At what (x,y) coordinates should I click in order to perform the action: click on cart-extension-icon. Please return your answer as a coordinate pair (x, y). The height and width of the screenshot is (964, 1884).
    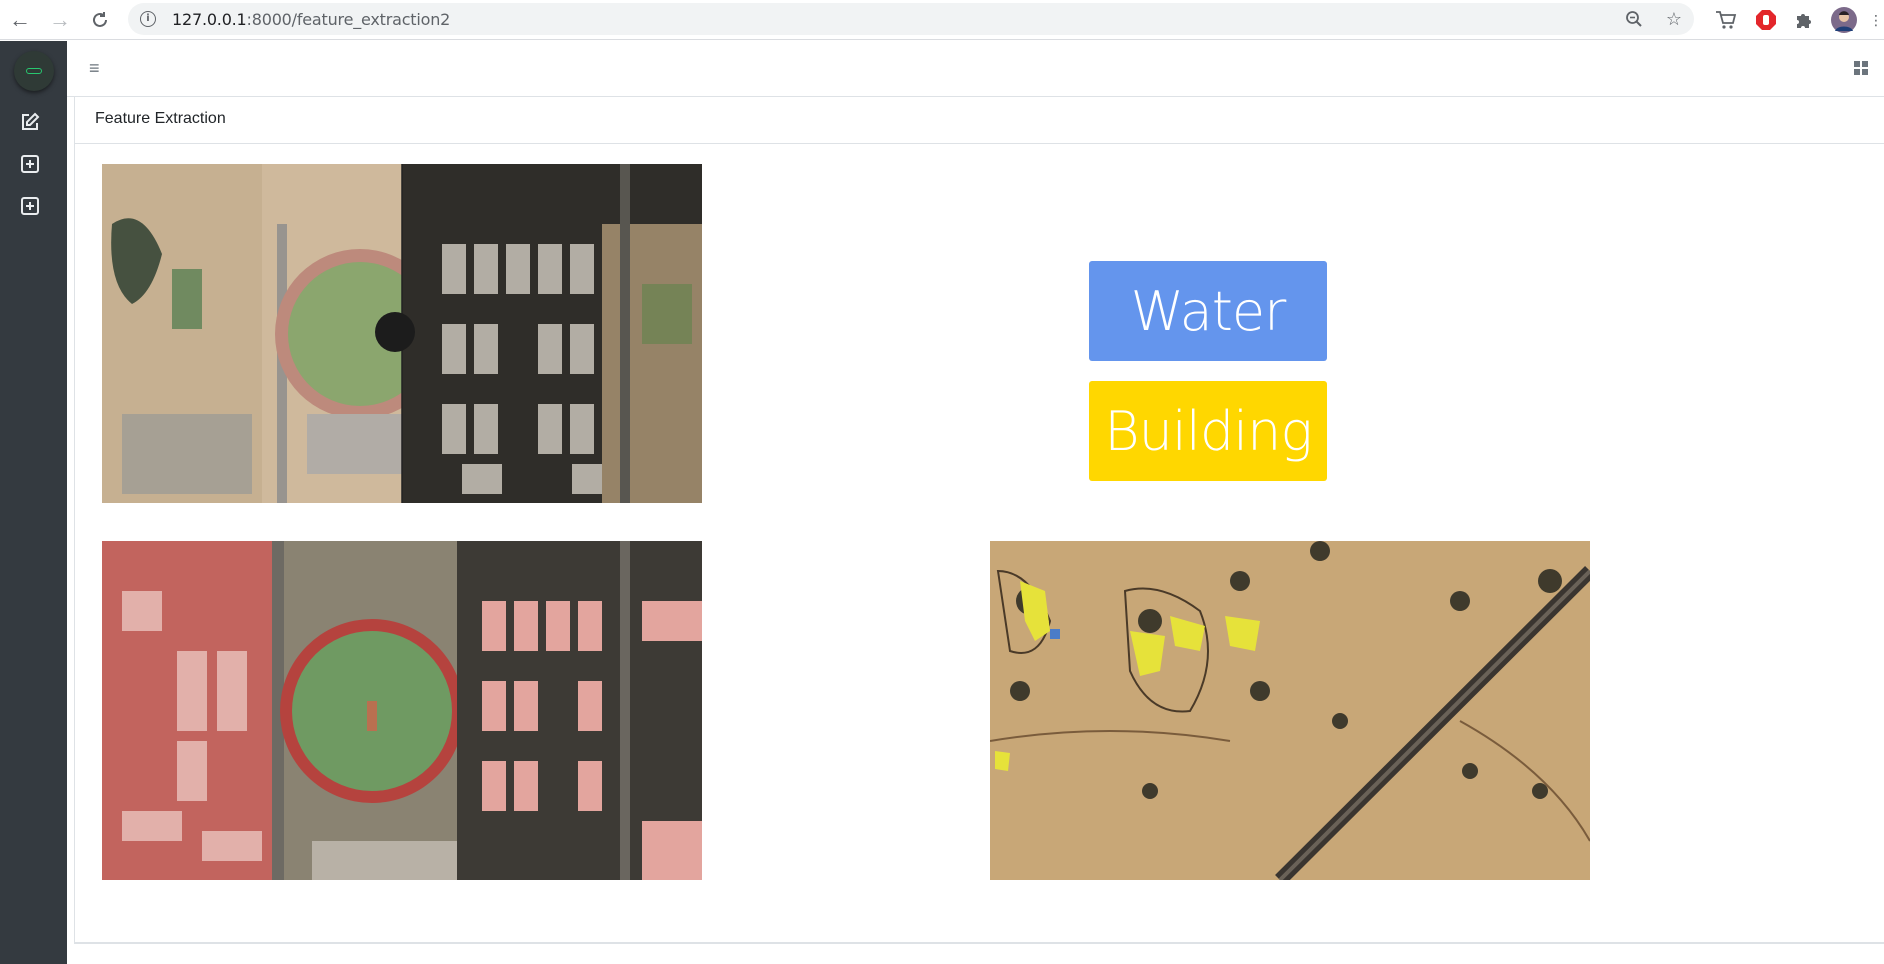
    Looking at the image, I should click on (1726, 20).